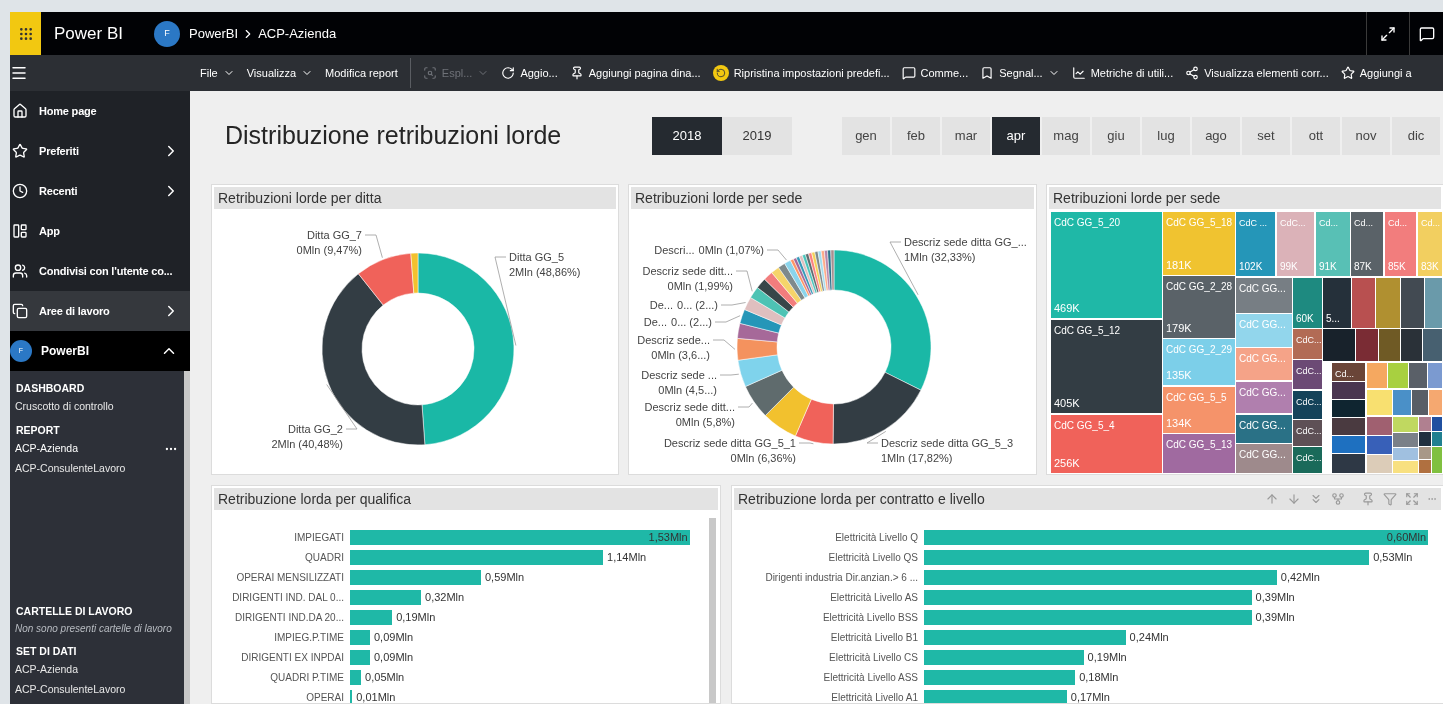 Image resolution: width=1443 pixels, height=704 pixels. I want to click on year-tab: 2018, so click(687, 135).